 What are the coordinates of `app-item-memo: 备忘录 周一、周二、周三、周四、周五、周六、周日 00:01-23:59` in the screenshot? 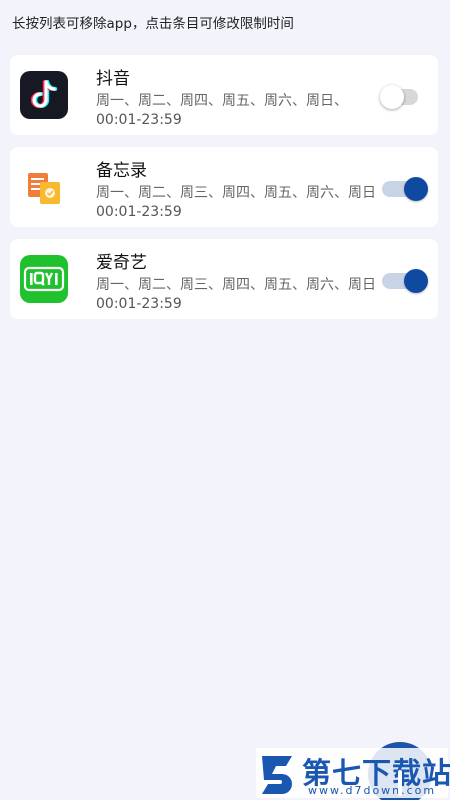 It's located at (224, 187).